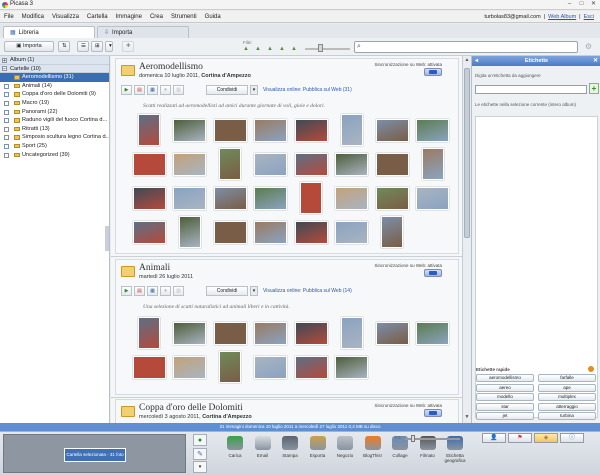 The image size is (600, 475). What do you see at coordinates (54, 77) in the screenshot?
I see `folder-item: Aeromodellismo (31)` at bounding box center [54, 77].